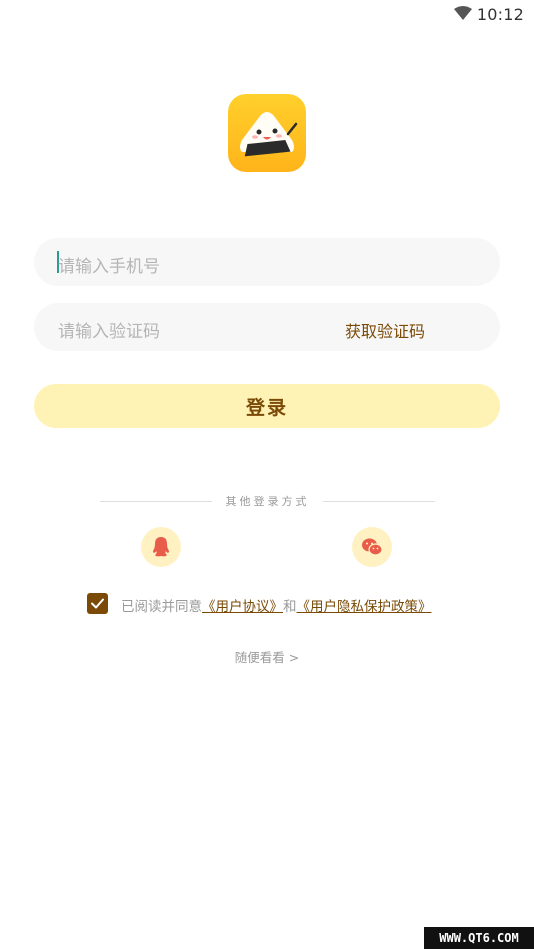 Image resolution: width=534 pixels, height=949 pixels. What do you see at coordinates (385, 330) in the screenshot?
I see `get-code-button: 获取验证码` at bounding box center [385, 330].